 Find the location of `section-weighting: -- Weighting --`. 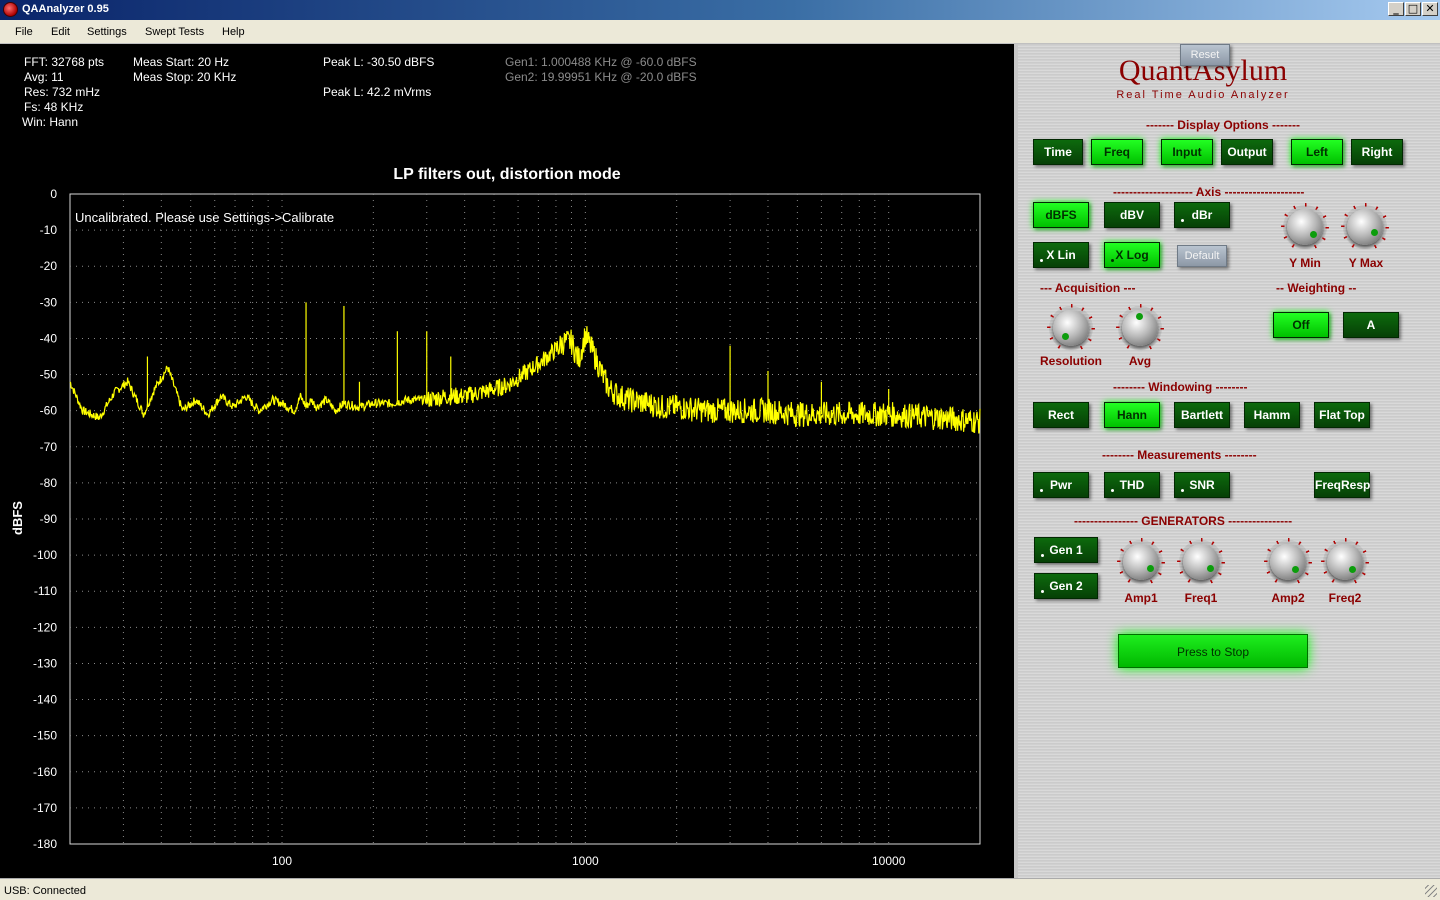

section-weighting: -- Weighting -- is located at coordinates (1316, 288).